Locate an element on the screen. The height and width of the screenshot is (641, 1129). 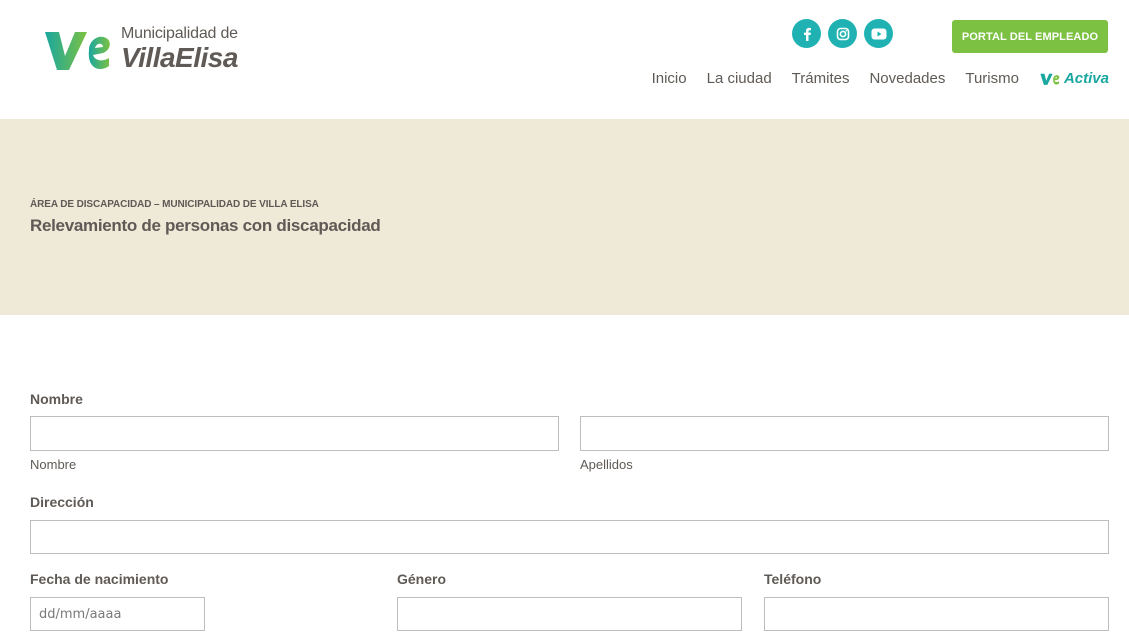
telefono-label: Teléfono is located at coordinates (793, 579).